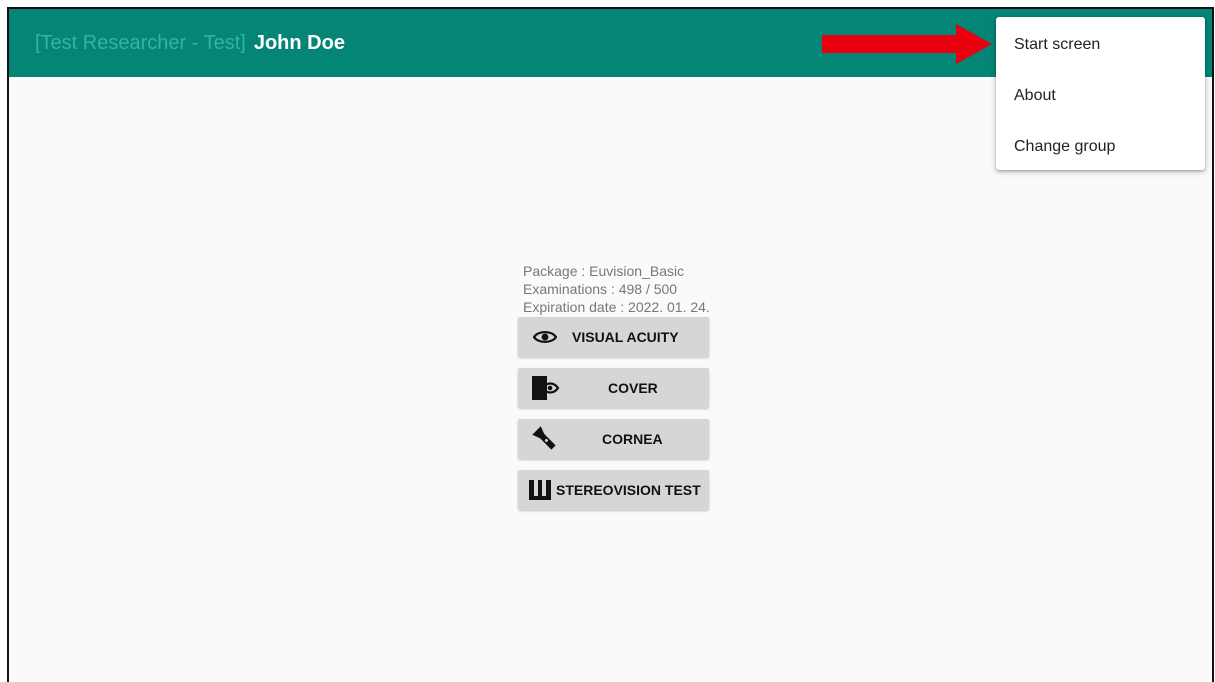 The height and width of the screenshot is (682, 1215). I want to click on researcher-group-label: [Test Researcher - Test], so click(140, 42).